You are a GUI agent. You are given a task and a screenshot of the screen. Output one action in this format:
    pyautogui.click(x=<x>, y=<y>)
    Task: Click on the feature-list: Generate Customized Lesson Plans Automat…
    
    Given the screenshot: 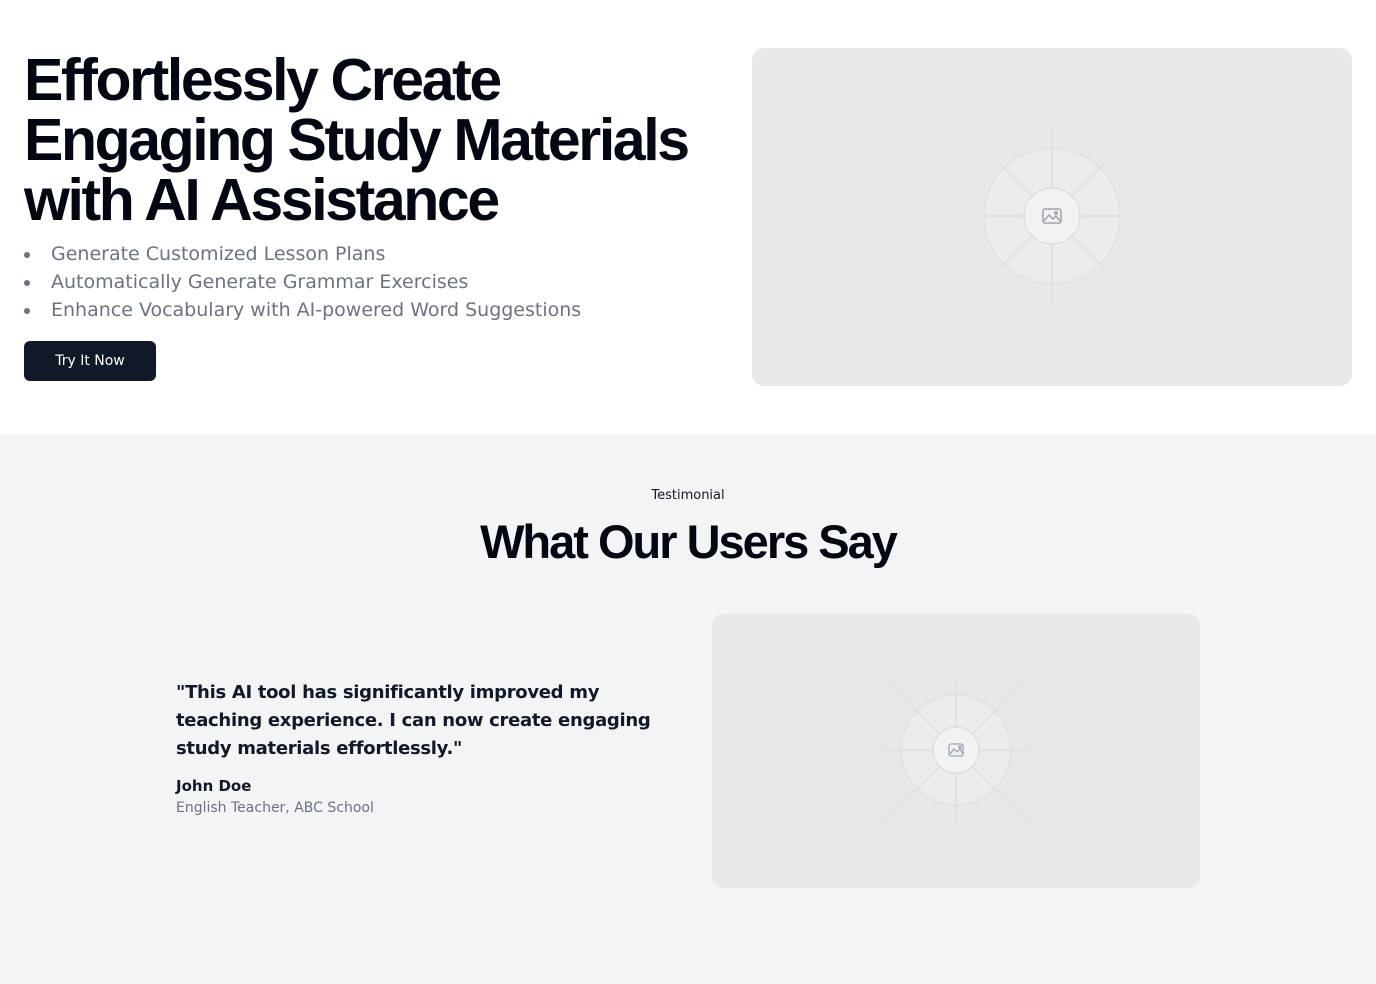 What is the action you would take?
    pyautogui.click(x=374, y=282)
    